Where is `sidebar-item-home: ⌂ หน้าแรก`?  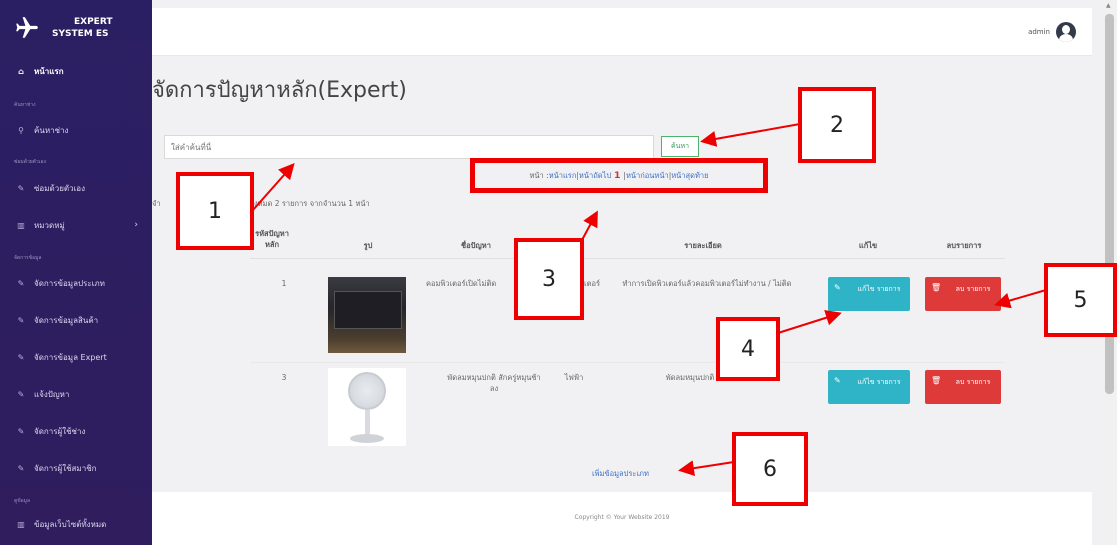
sidebar-item-home: ⌂ หน้าแรก is located at coordinates (76, 71).